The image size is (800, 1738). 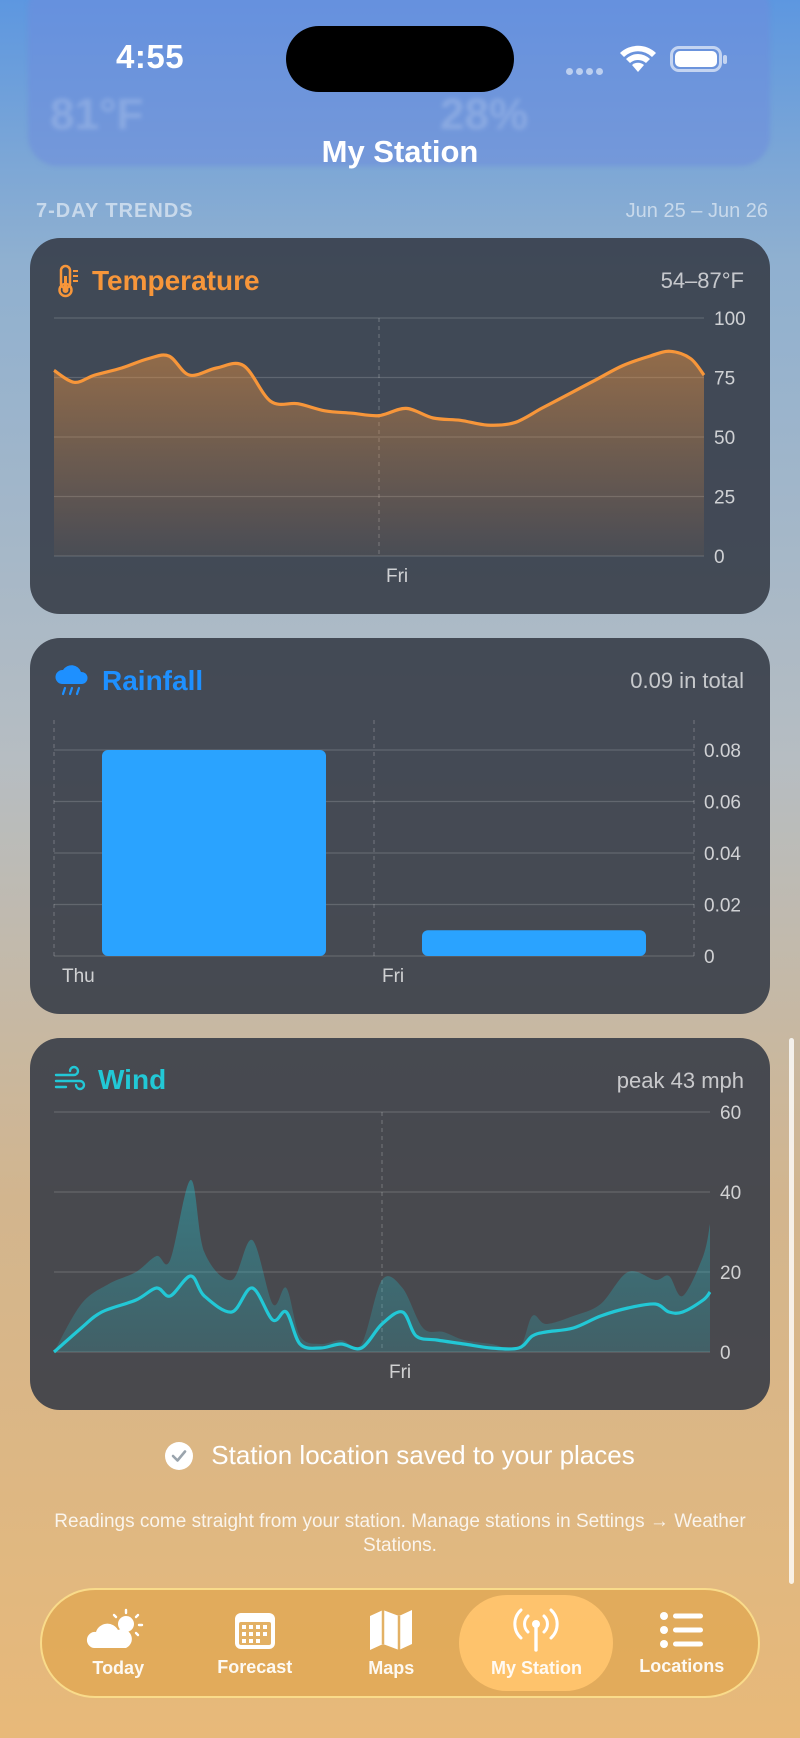 What do you see at coordinates (71, 680) in the screenshot?
I see `cloud-rain-icon` at bounding box center [71, 680].